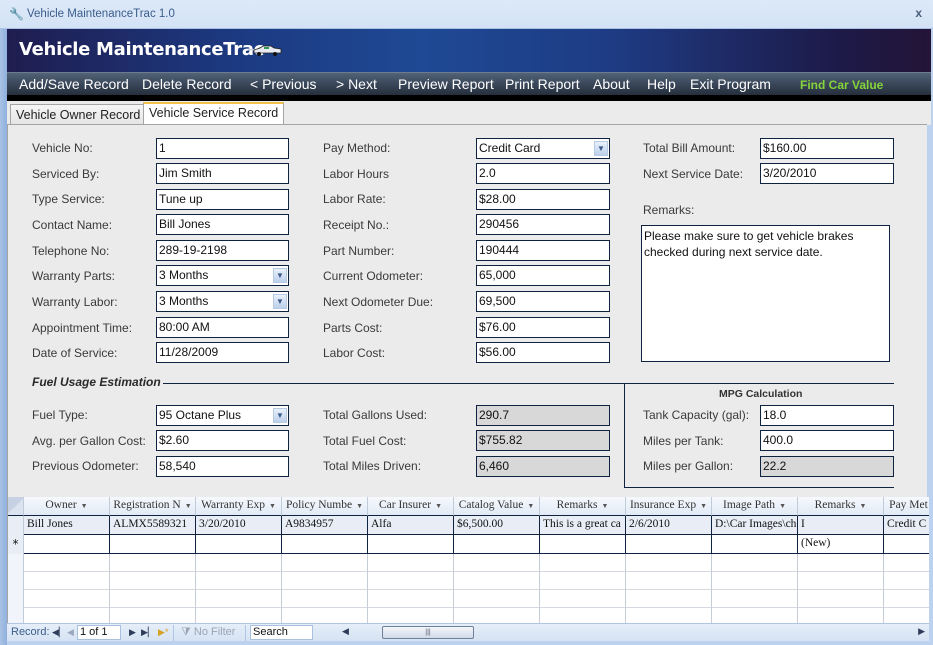  What do you see at coordinates (222, 173) in the screenshot?
I see `serviced-by-field: Jim Smith` at bounding box center [222, 173].